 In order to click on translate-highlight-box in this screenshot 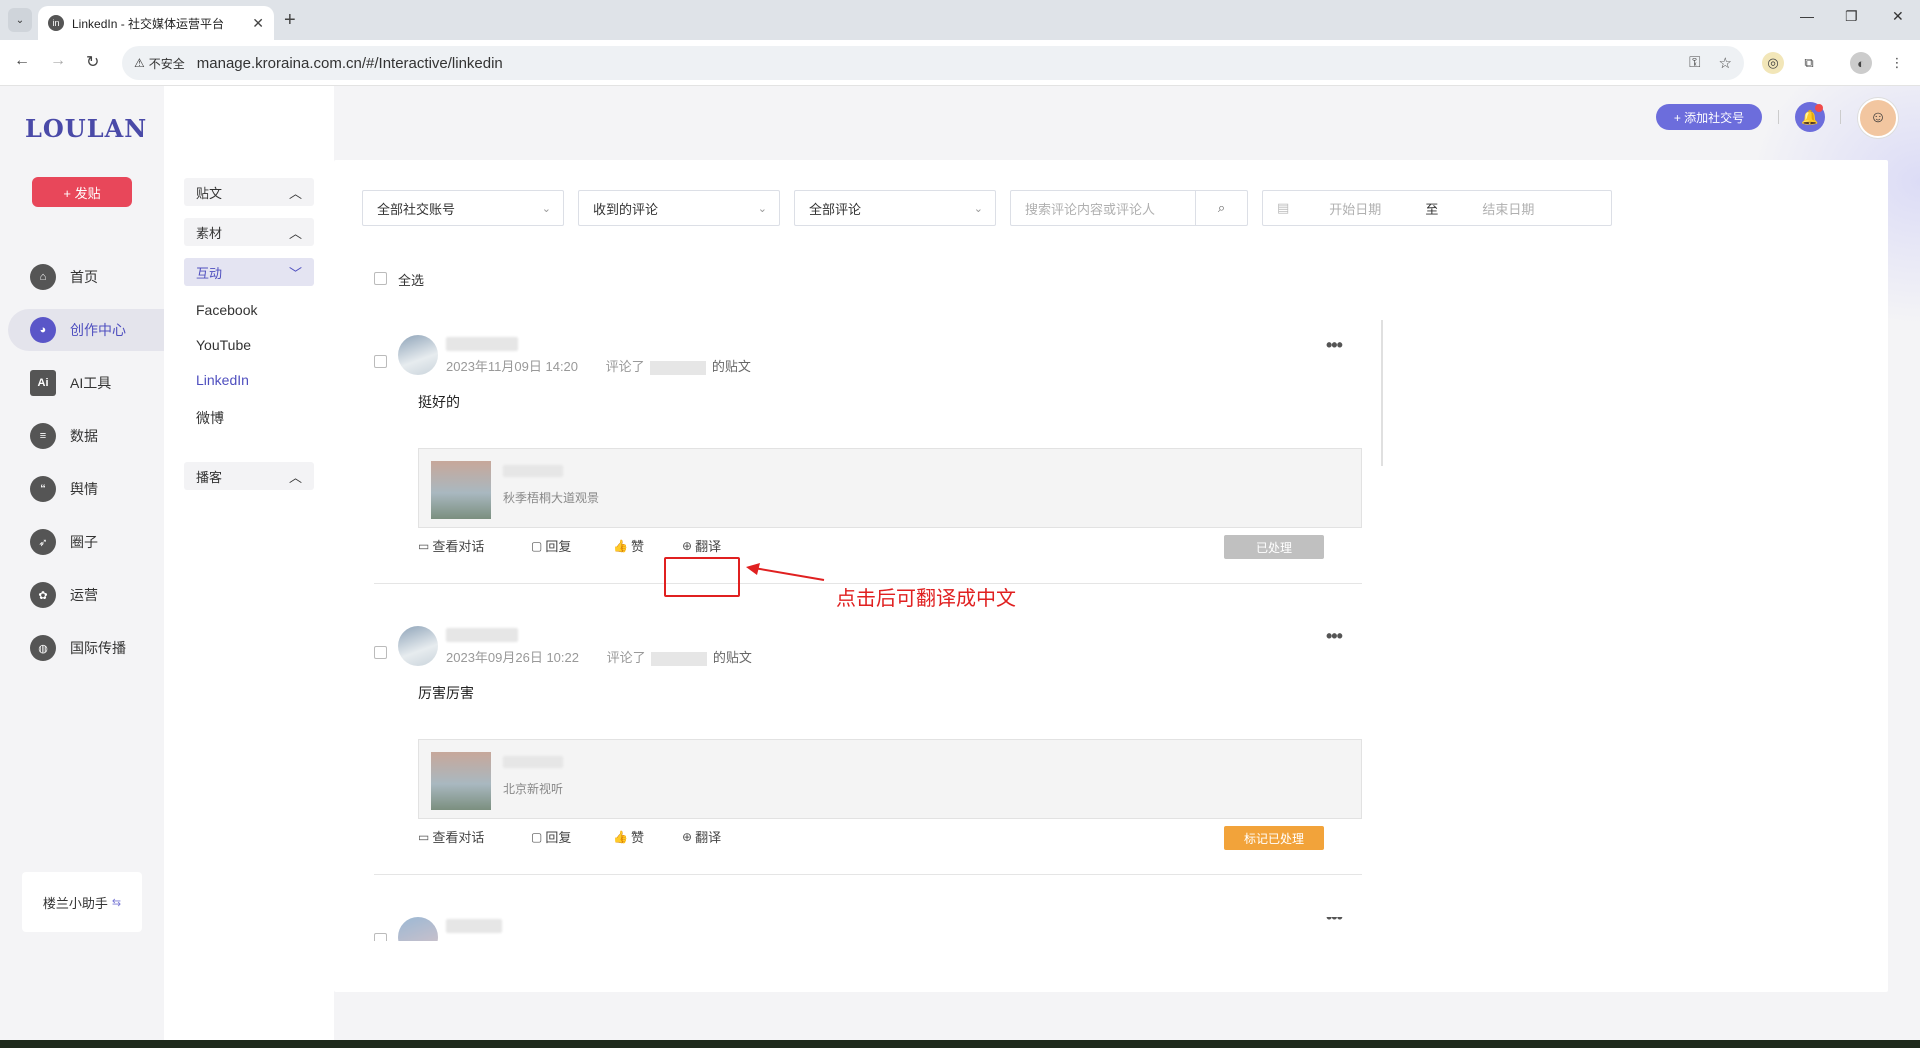, I will do `click(702, 577)`.